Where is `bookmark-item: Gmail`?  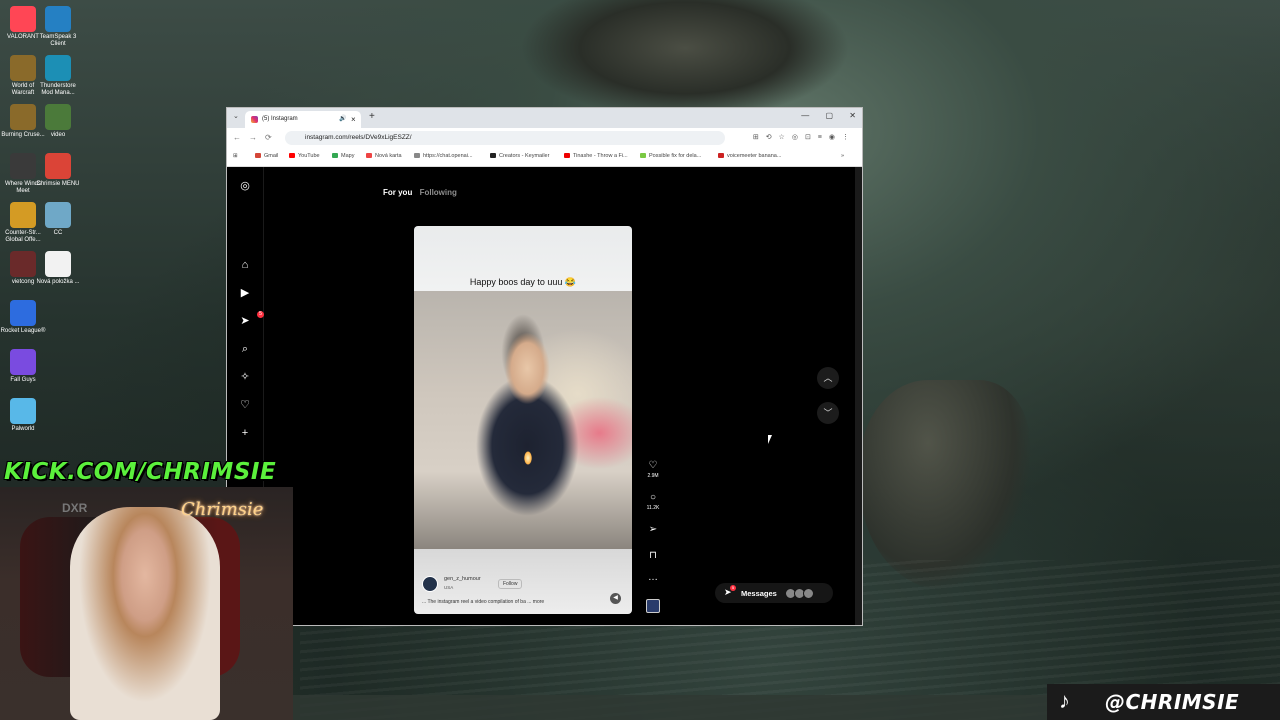
bookmark-item: Gmail is located at coordinates (266, 156).